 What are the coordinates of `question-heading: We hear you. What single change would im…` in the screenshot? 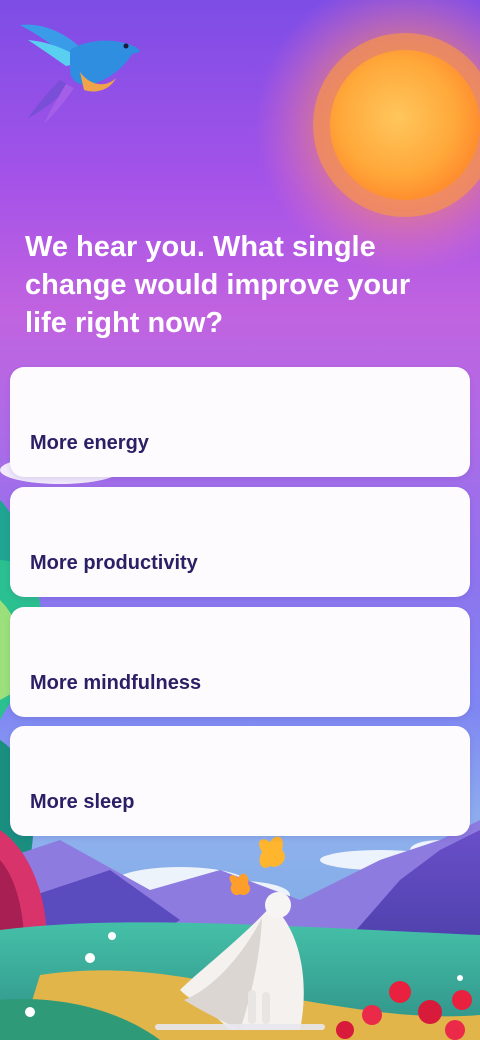 It's located at (235, 285).